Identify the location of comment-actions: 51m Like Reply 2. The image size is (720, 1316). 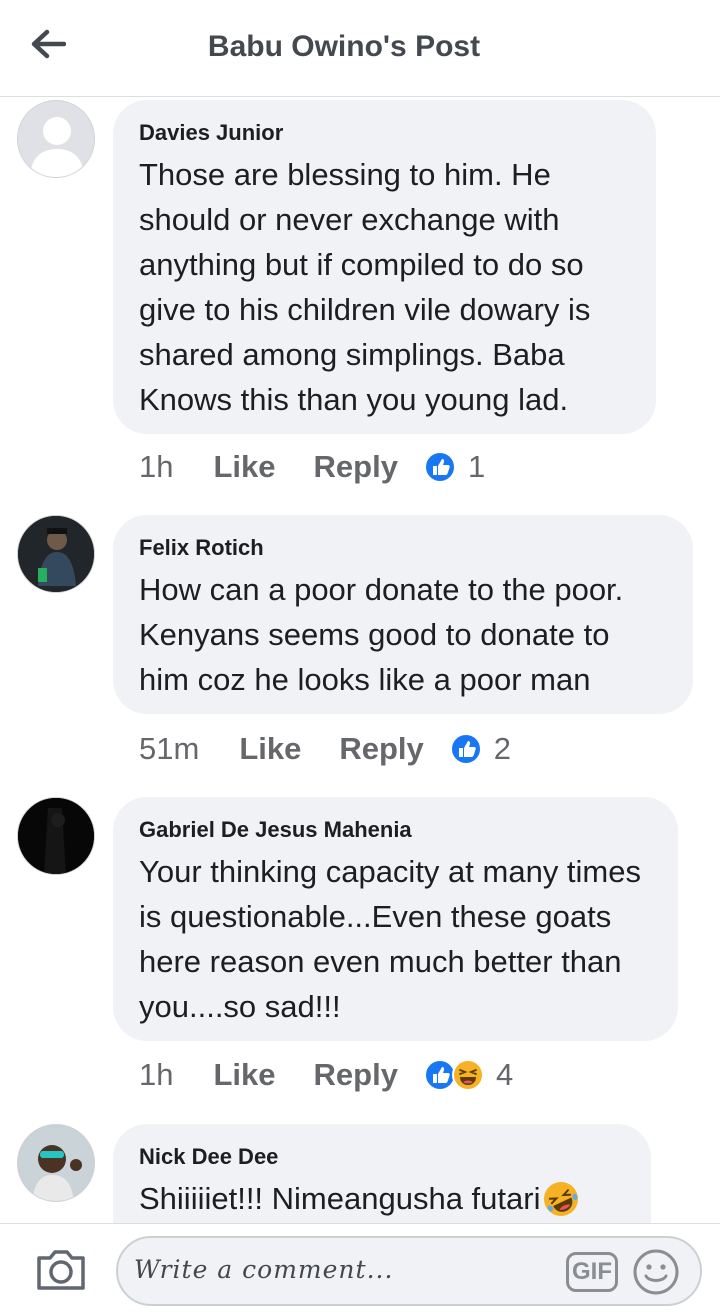
(325, 749).